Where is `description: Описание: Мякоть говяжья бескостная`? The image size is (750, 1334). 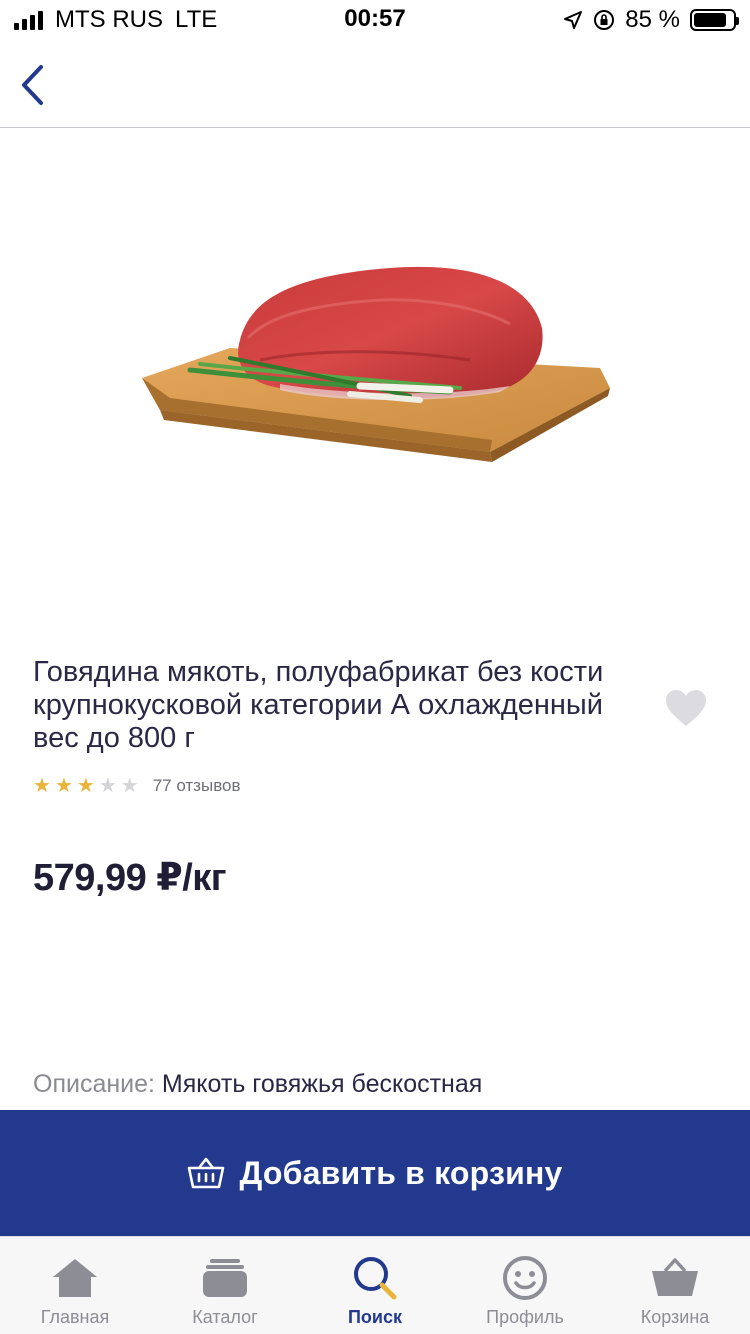 description: Описание: Мякоть говяжья бескостная is located at coordinates (257, 1084).